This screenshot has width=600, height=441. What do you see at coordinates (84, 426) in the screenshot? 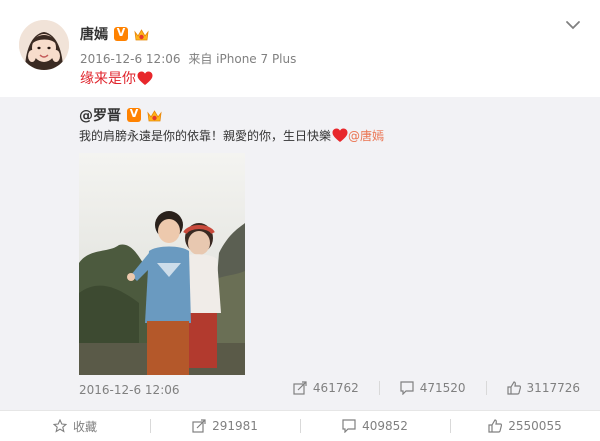
I see `favorite-label: 收藏` at bounding box center [84, 426].